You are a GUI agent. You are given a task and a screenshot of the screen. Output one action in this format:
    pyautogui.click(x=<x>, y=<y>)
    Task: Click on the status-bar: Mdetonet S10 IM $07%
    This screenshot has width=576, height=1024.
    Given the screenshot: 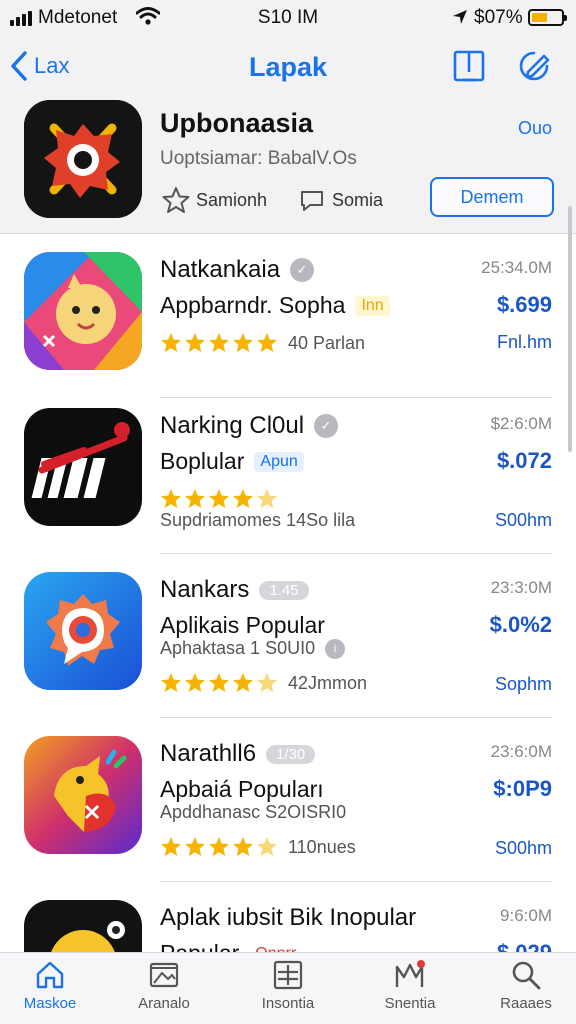 What is the action you would take?
    pyautogui.click(x=288, y=18)
    